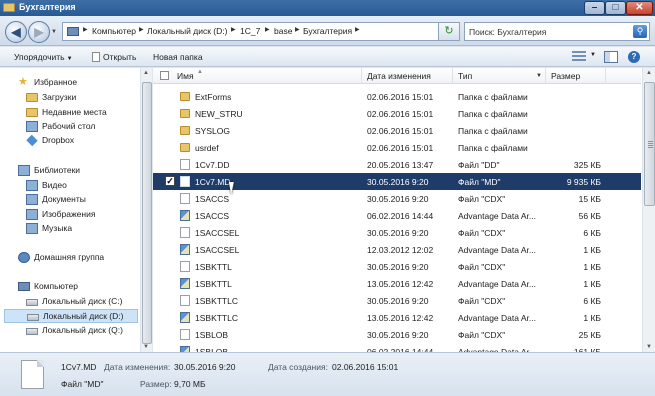  I want to click on table-row: 1SACCS 30.05.2016 9:20 Файл "CDX" 15 КБ, so click(397, 198).